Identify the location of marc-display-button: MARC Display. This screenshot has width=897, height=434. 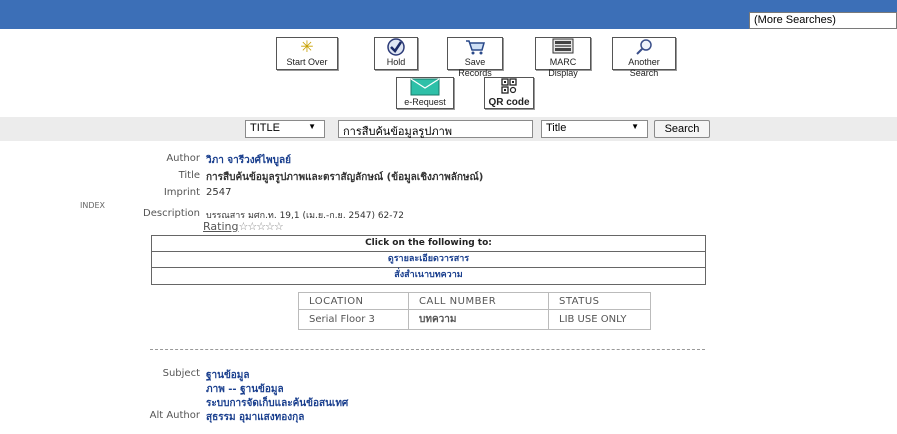
(563, 57).